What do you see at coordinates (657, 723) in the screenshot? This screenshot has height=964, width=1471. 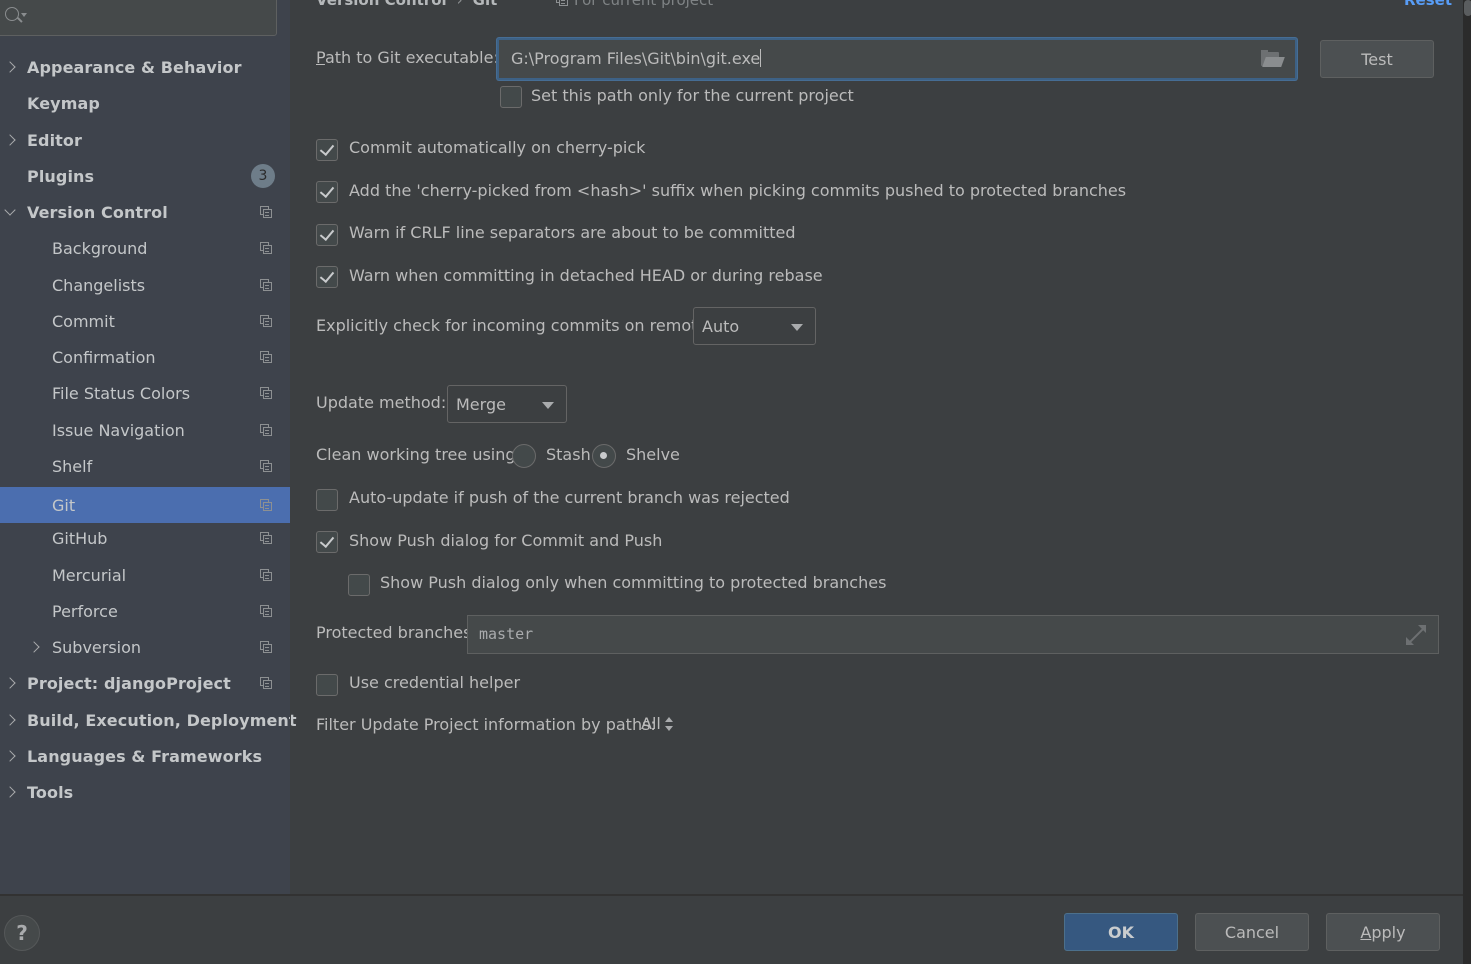 I see `filter-paths-dropdown: All` at bounding box center [657, 723].